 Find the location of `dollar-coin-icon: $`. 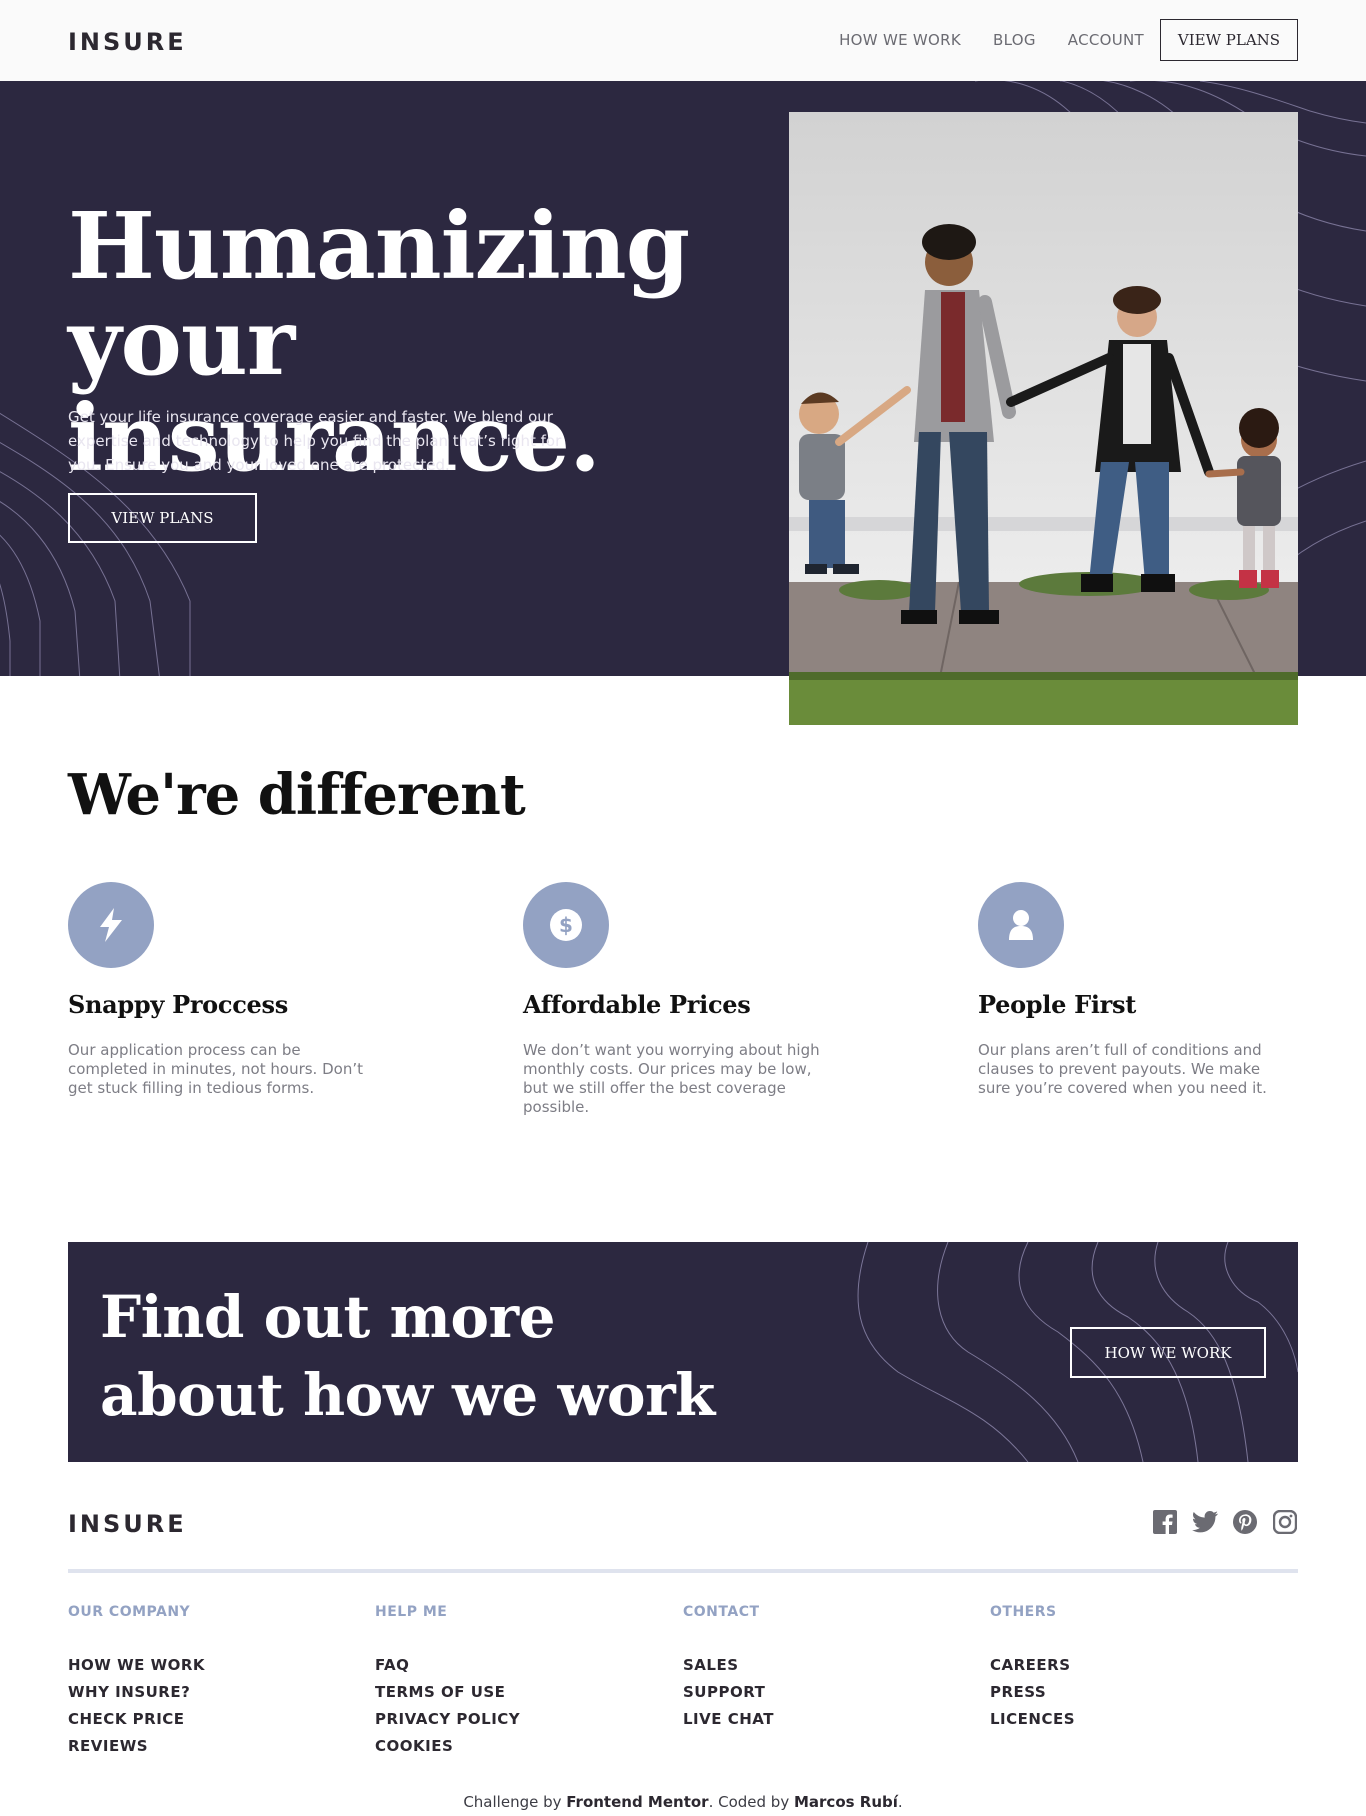

dollar-coin-icon: $ is located at coordinates (566, 925).